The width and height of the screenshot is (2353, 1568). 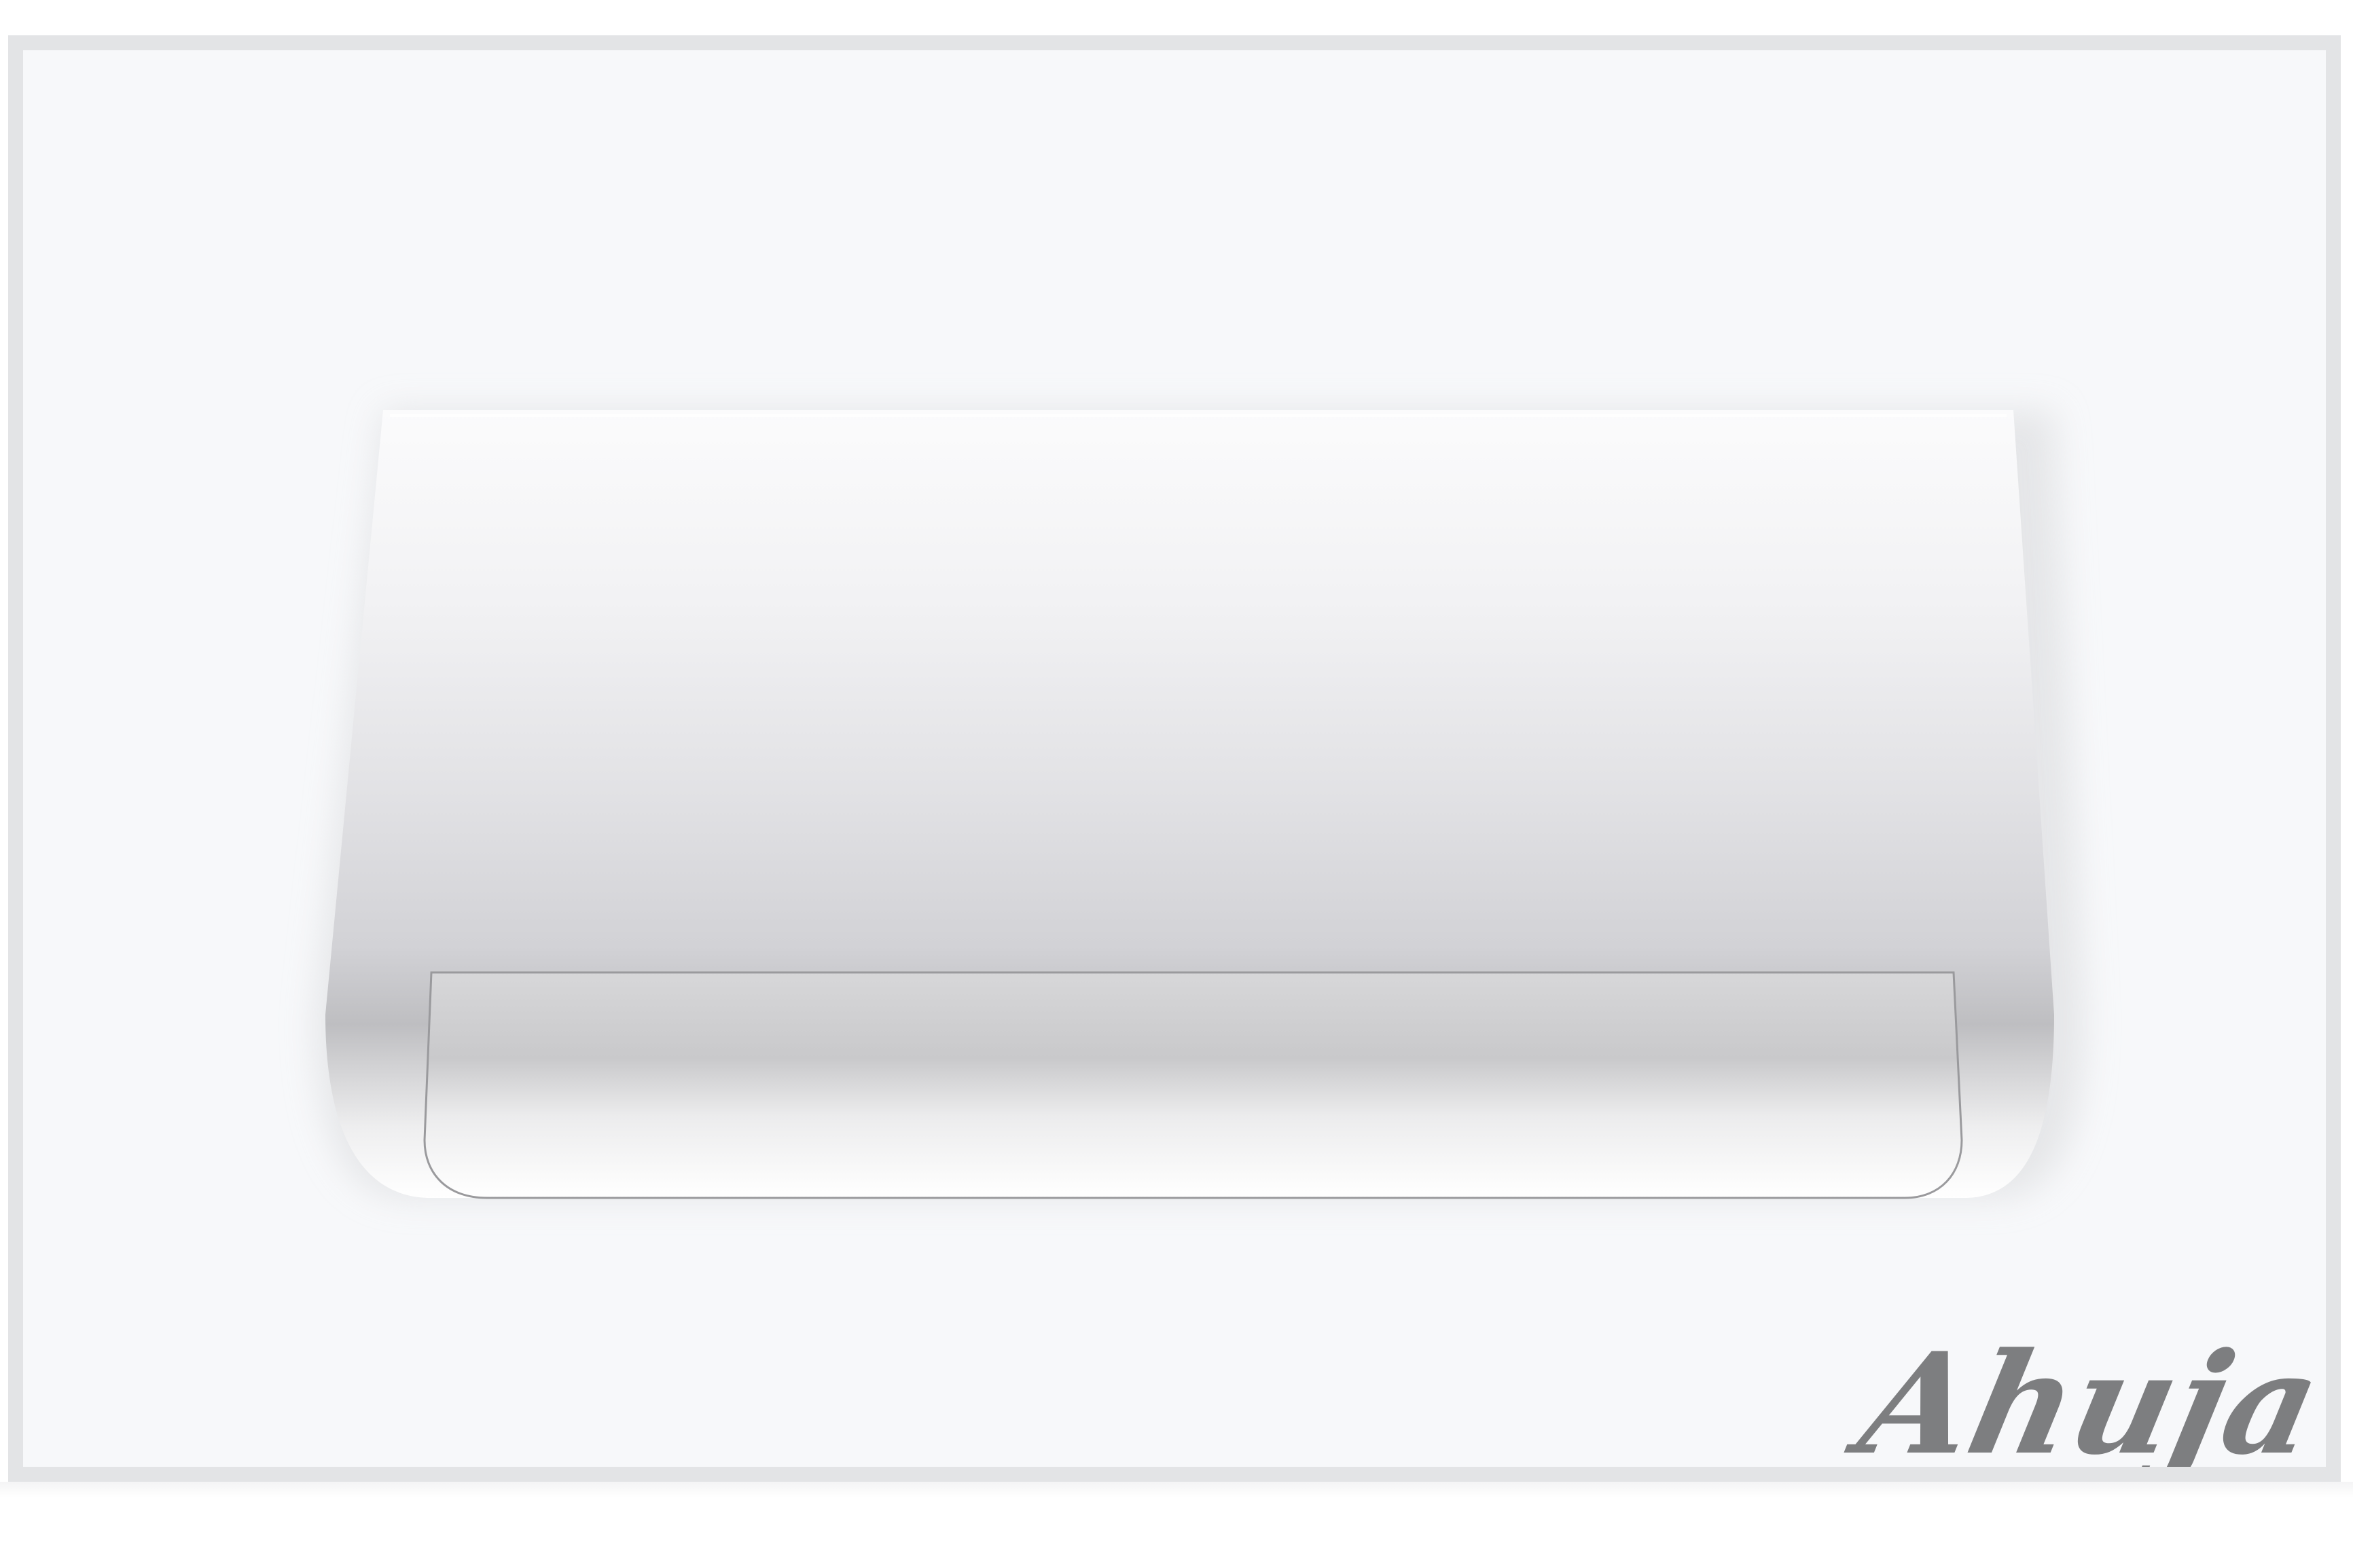 What do you see at coordinates (1193, 1085) in the screenshot?
I see `flush-button-inner-panel` at bounding box center [1193, 1085].